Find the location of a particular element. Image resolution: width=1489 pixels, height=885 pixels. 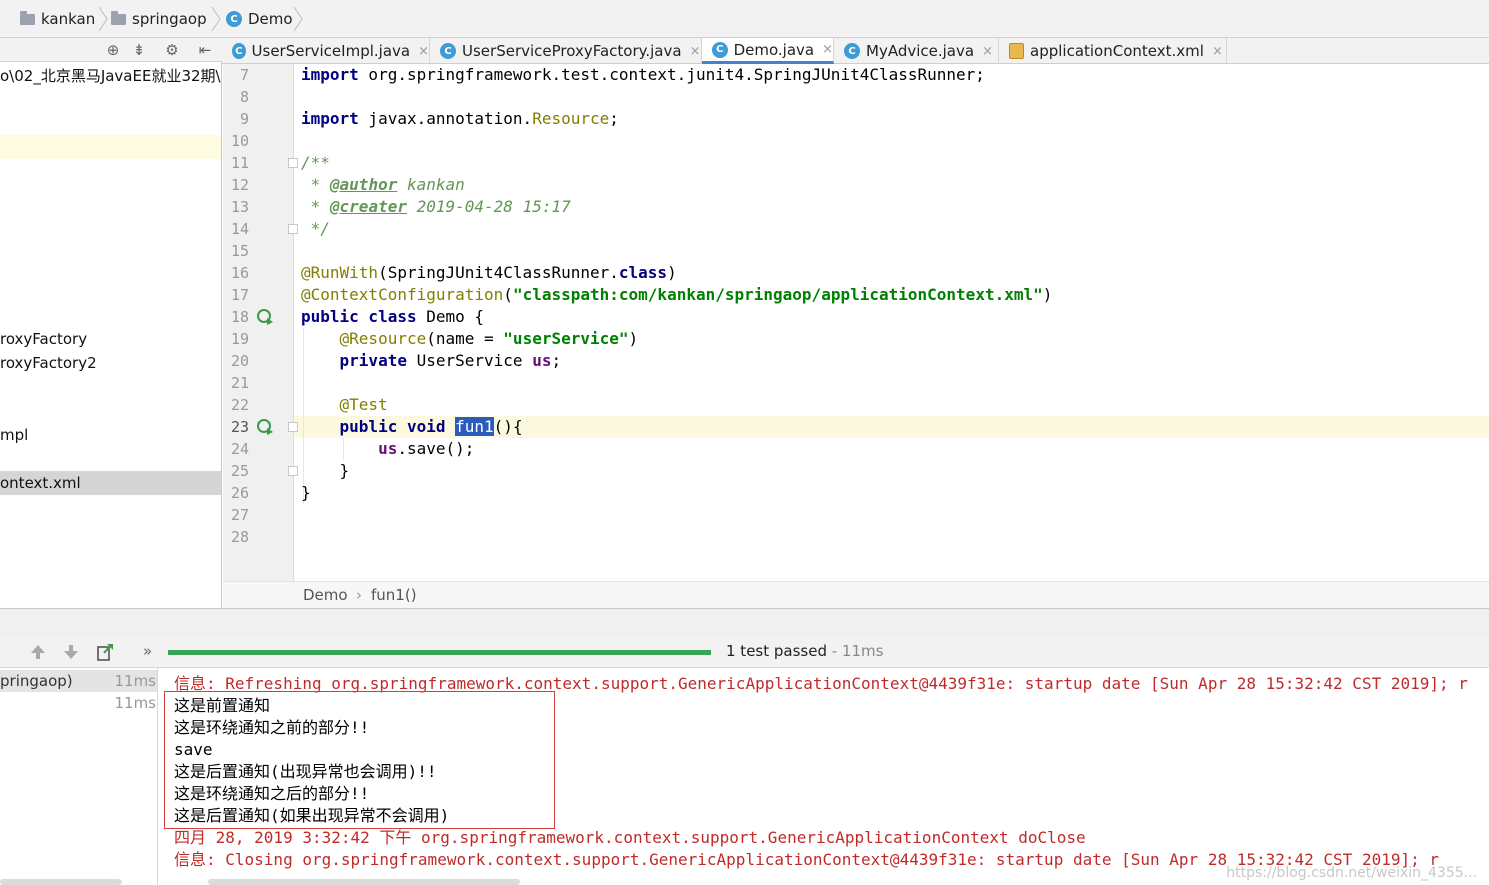

breadcrumb-label: Demo is located at coordinates (270, 19).